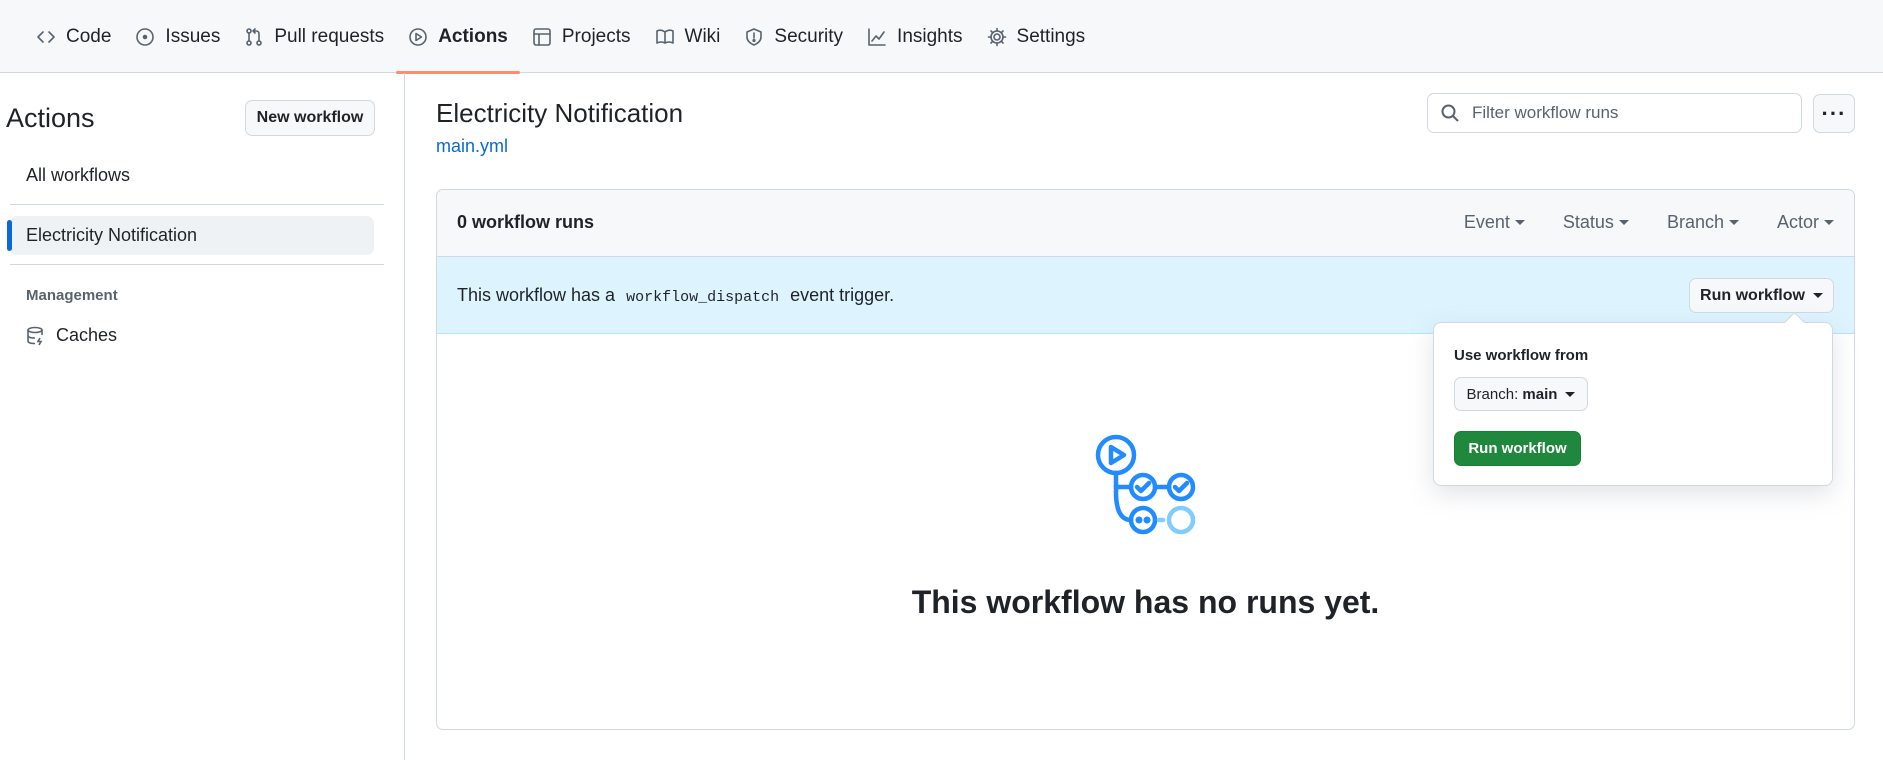  I want to click on sidebar-item-all-workflows: All workflows, so click(192, 175).